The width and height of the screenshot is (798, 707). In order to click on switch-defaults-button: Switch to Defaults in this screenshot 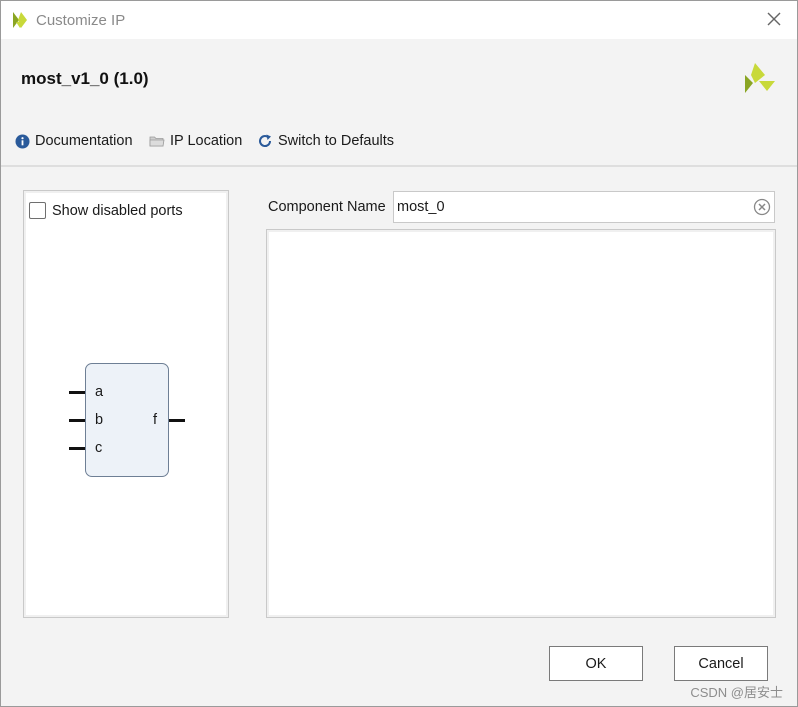, I will do `click(325, 141)`.